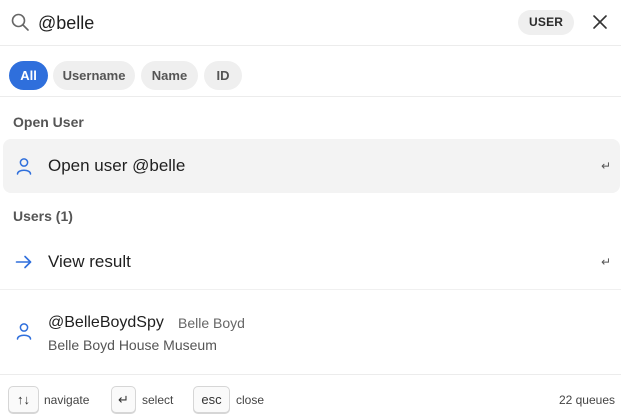 Image resolution: width=621 pixels, height=420 pixels. Describe the element at coordinates (600, 22) in the screenshot. I see `close-icon` at that location.